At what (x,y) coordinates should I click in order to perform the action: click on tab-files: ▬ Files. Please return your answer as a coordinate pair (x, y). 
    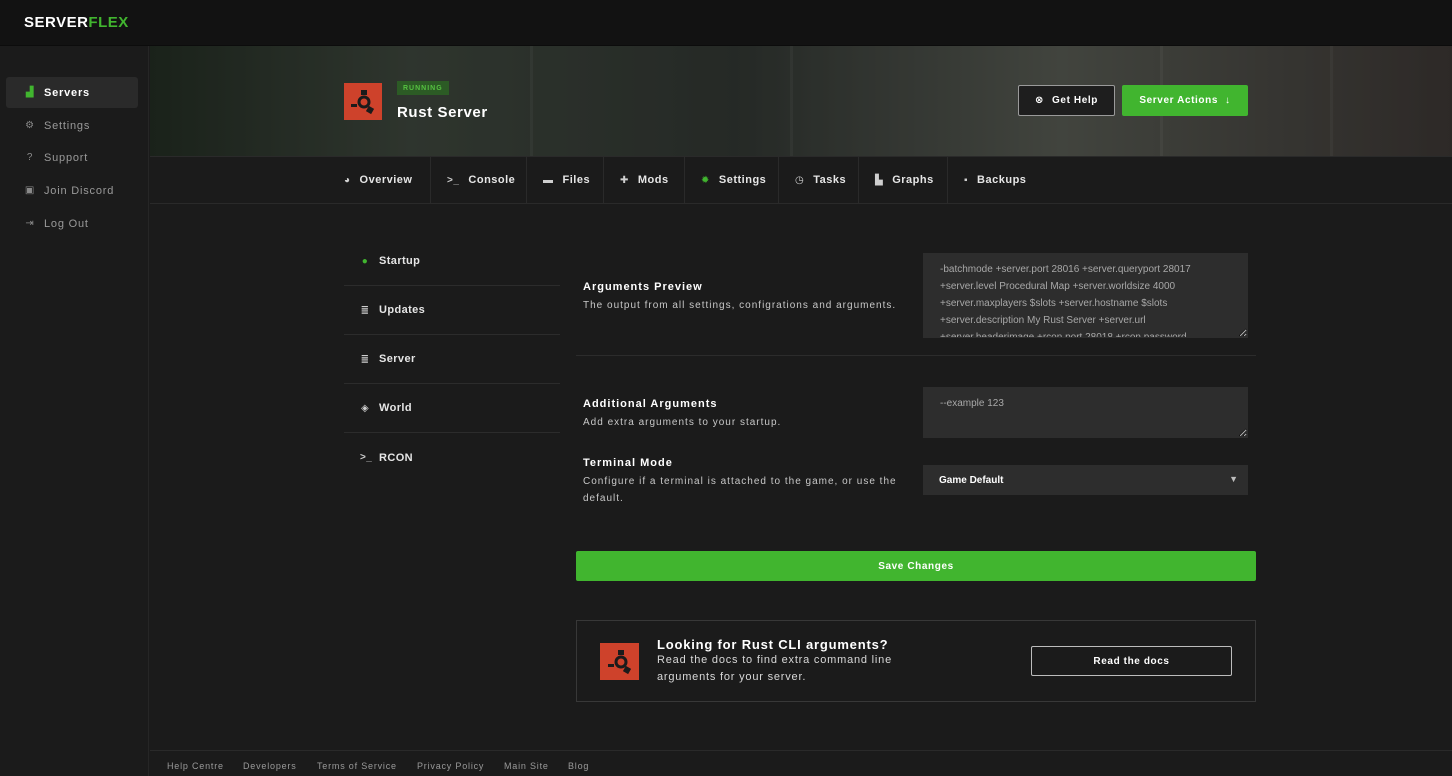
    Looking at the image, I should click on (565, 180).